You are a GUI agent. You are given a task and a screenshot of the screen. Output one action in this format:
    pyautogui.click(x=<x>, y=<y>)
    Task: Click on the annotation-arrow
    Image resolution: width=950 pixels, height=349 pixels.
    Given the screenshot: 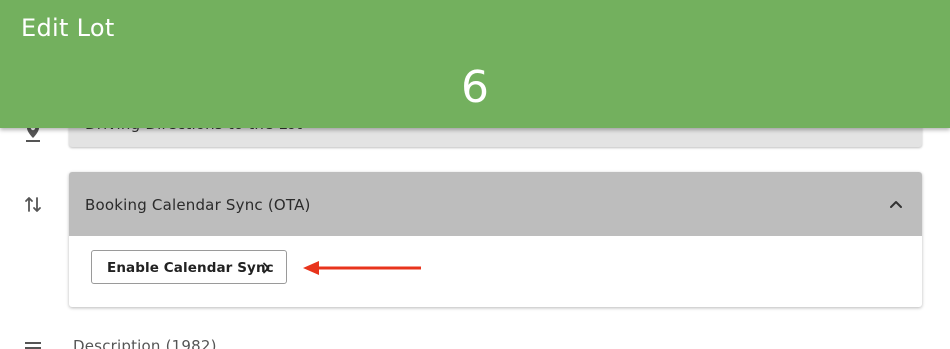 What is the action you would take?
    pyautogui.click(x=362, y=268)
    